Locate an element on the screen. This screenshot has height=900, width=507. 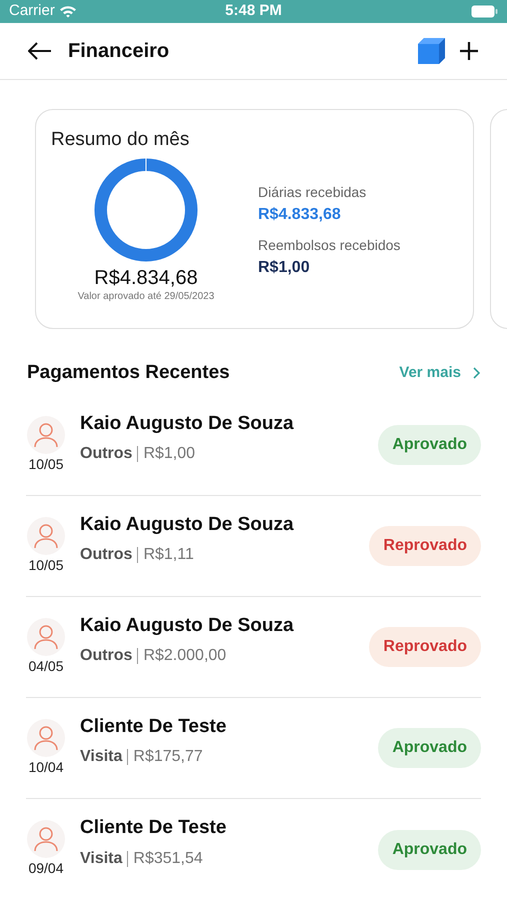
payment-amount: R$351,54 is located at coordinates (168, 858).